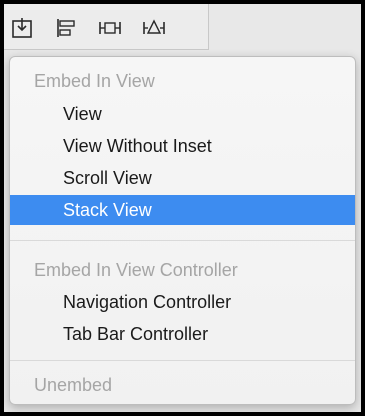  Describe the element at coordinates (182, 302) in the screenshot. I see `menu-item-navigation-controller: Navigation Controller` at that location.